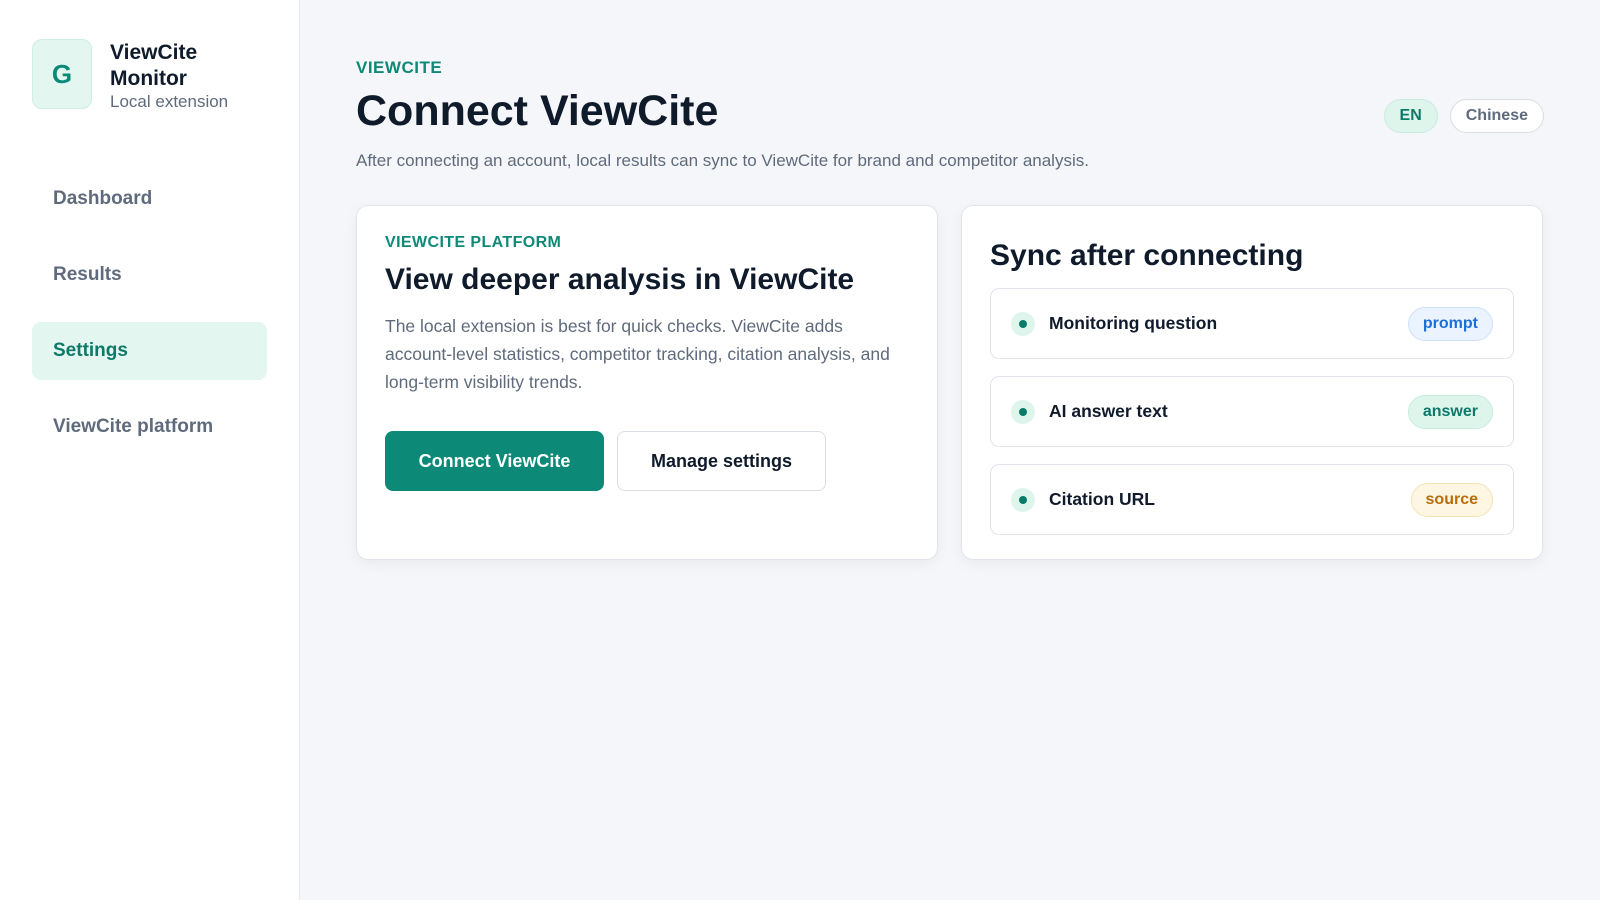 The width and height of the screenshot is (1600, 900). I want to click on page-eyebrow: VIEWCITE, so click(399, 67).